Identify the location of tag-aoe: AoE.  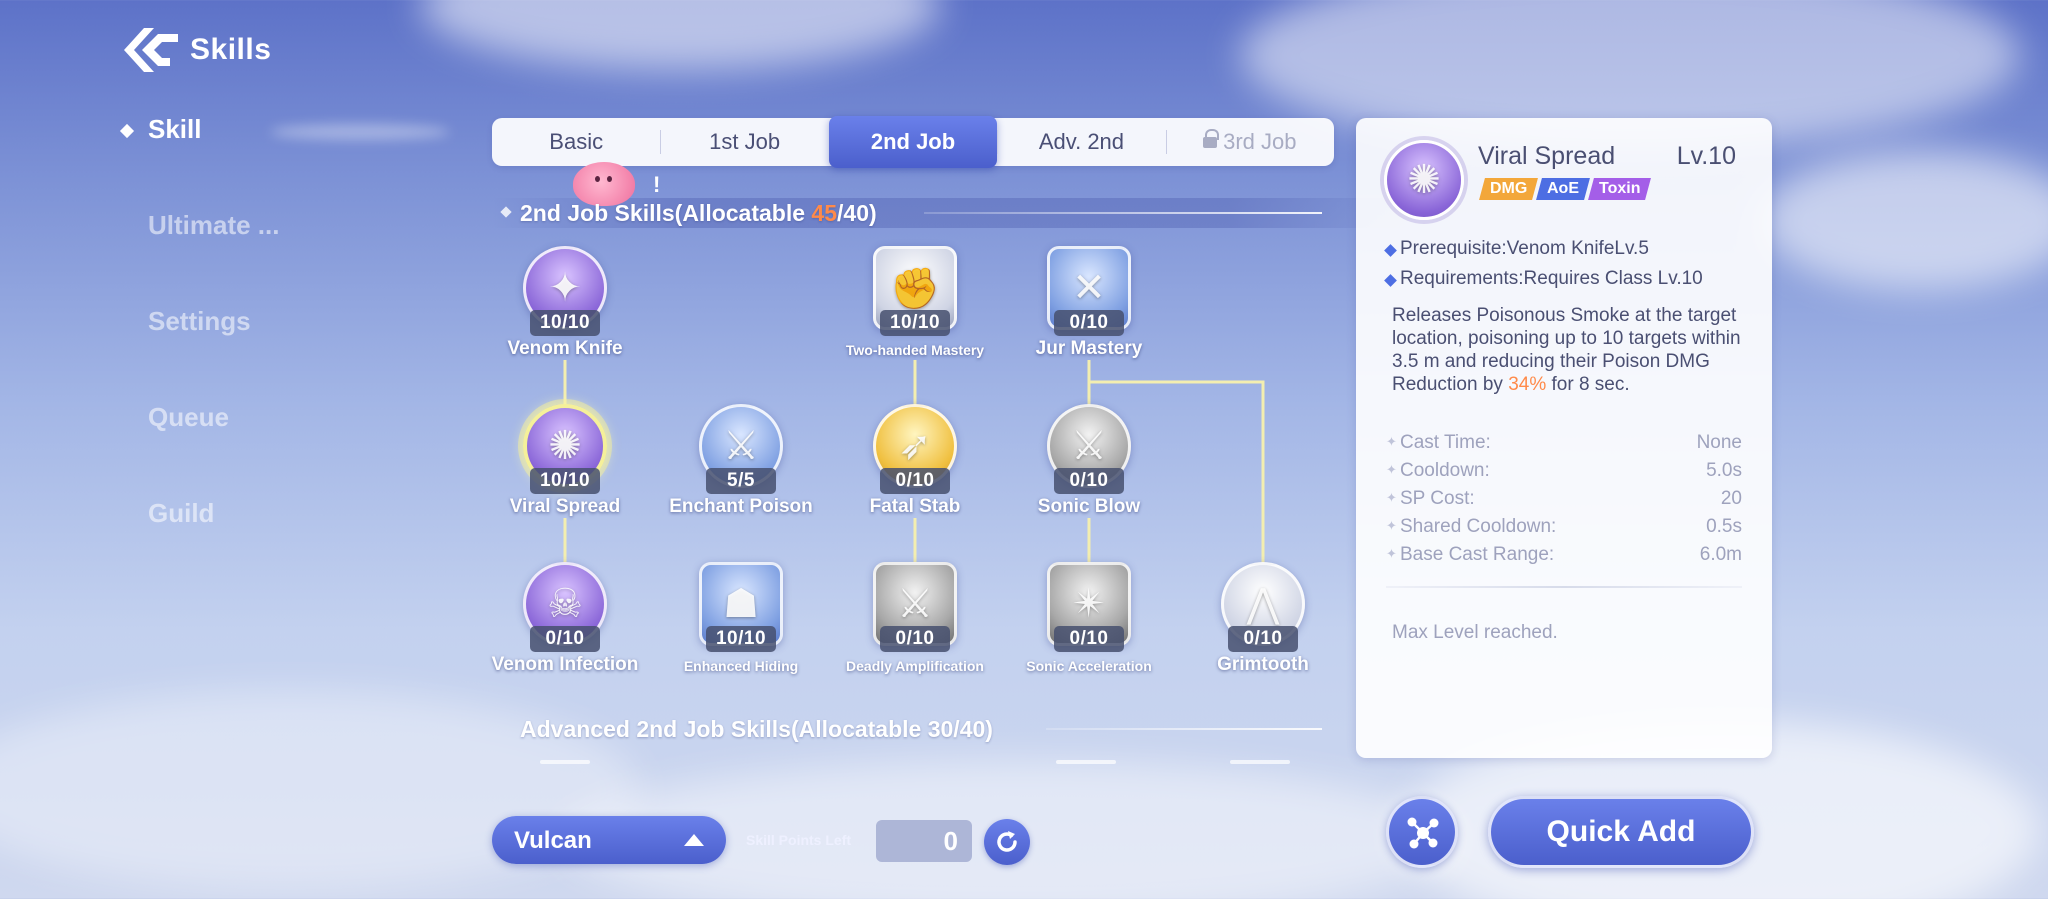
(1563, 189).